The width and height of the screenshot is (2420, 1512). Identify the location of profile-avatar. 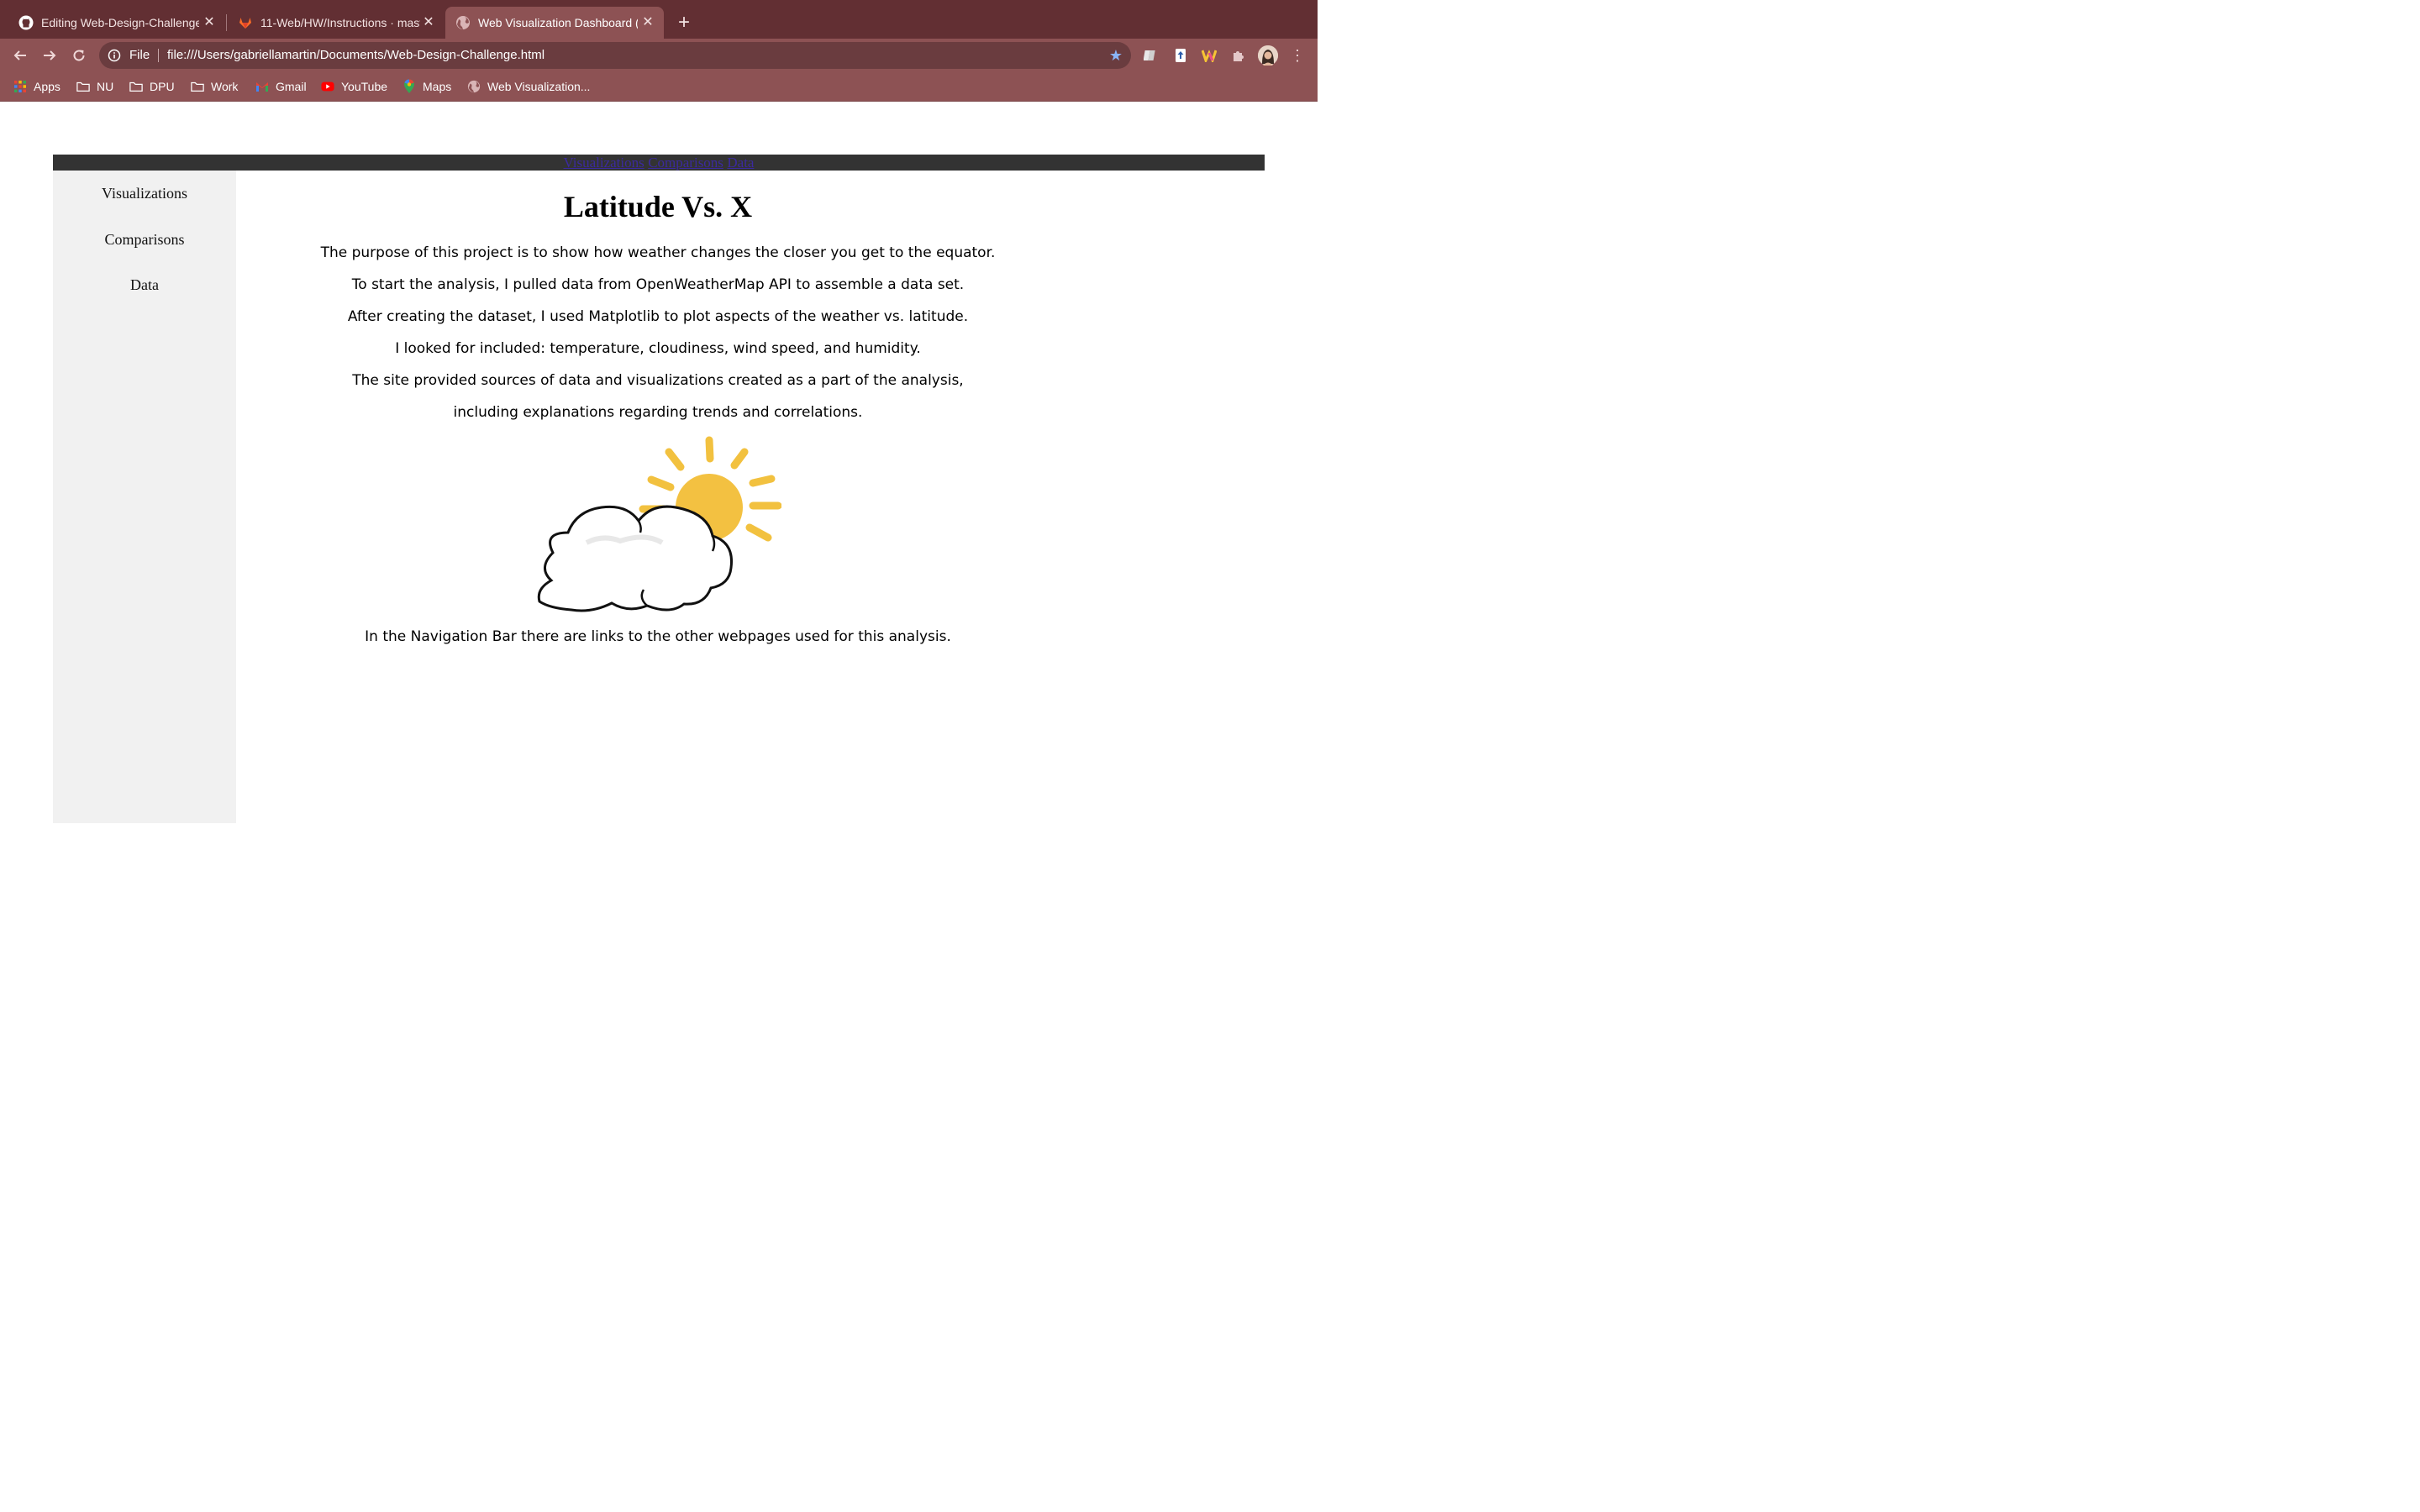
(1268, 55).